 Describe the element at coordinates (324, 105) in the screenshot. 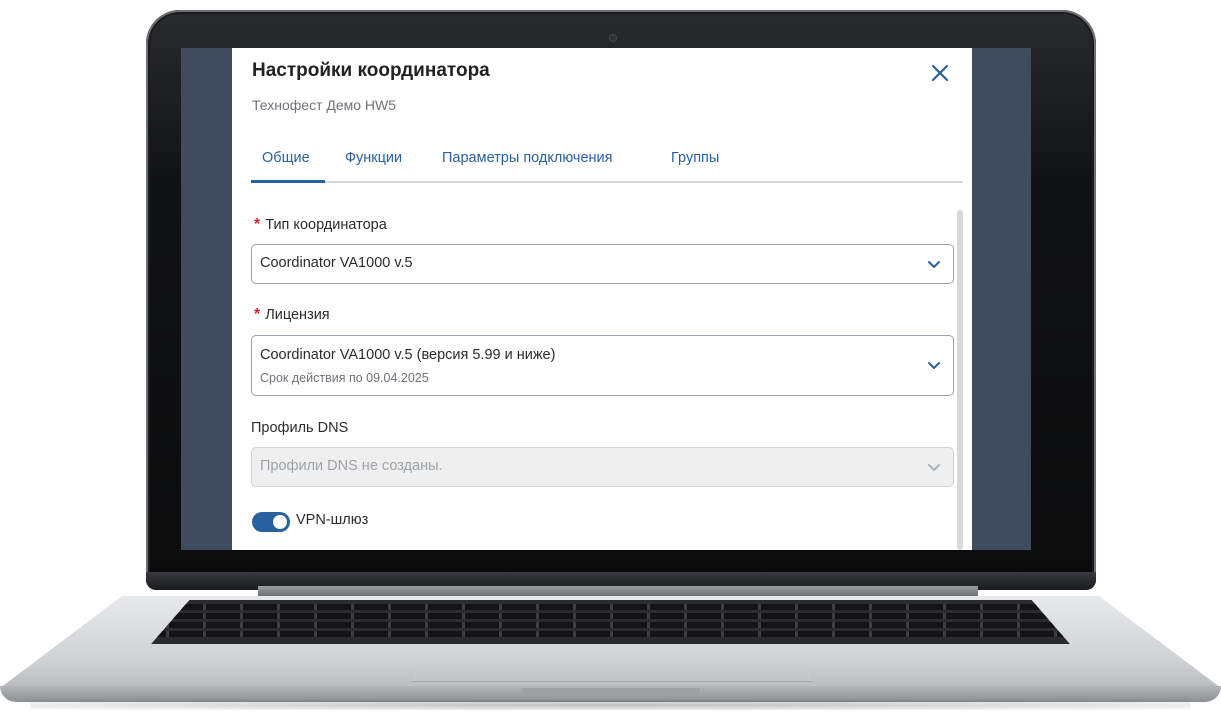

I see `dialog-subtitle: Технофест Демо HW5` at that location.